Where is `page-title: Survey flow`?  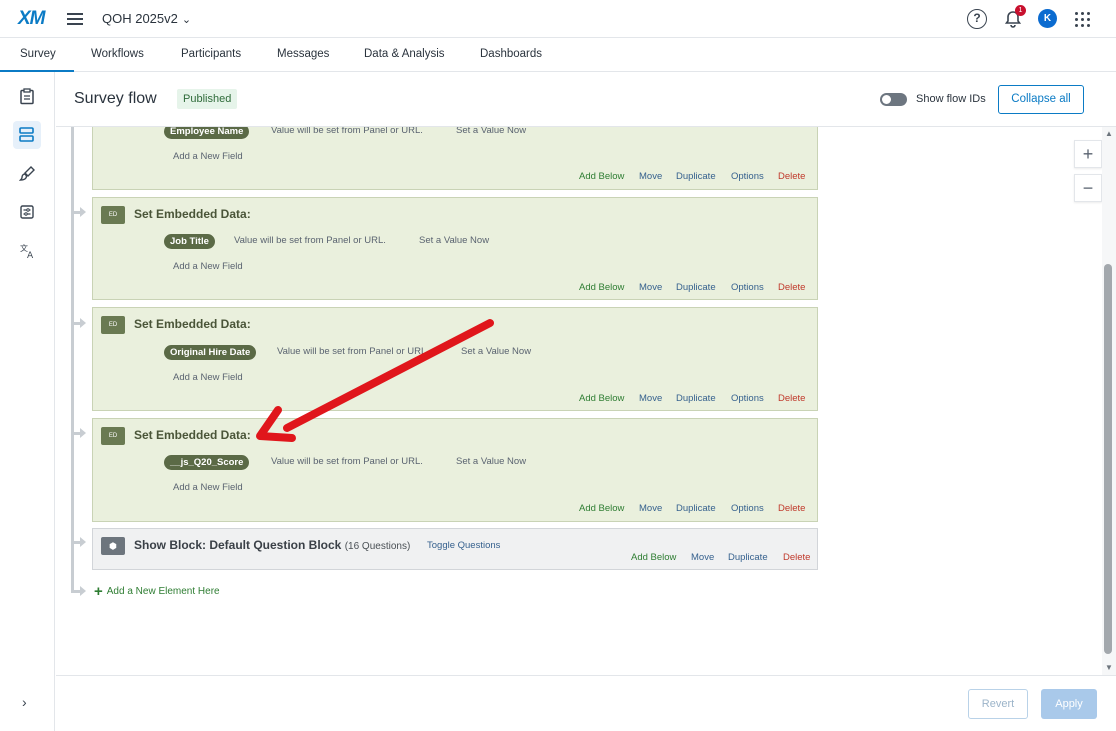 page-title: Survey flow is located at coordinates (115, 98).